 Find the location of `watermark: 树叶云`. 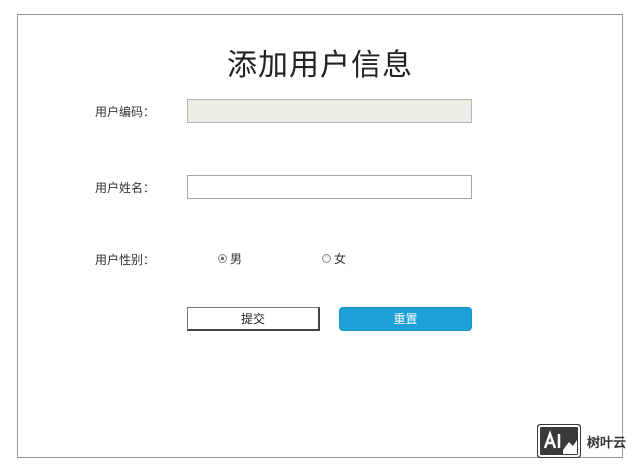

watermark: 树叶云 is located at coordinates (581, 441).